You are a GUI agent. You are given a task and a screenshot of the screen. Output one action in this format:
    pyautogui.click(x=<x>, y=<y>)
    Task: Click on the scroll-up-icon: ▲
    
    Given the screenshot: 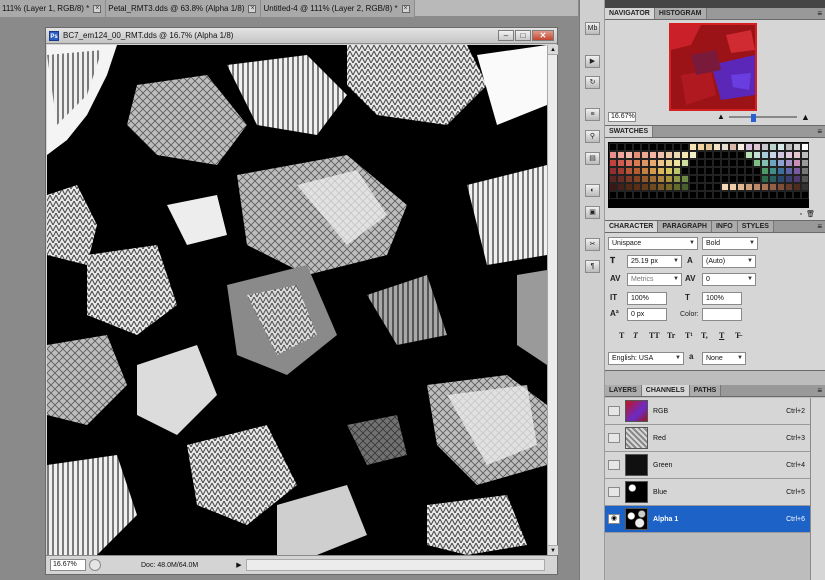 What is the action you would take?
    pyautogui.click(x=553, y=50)
    